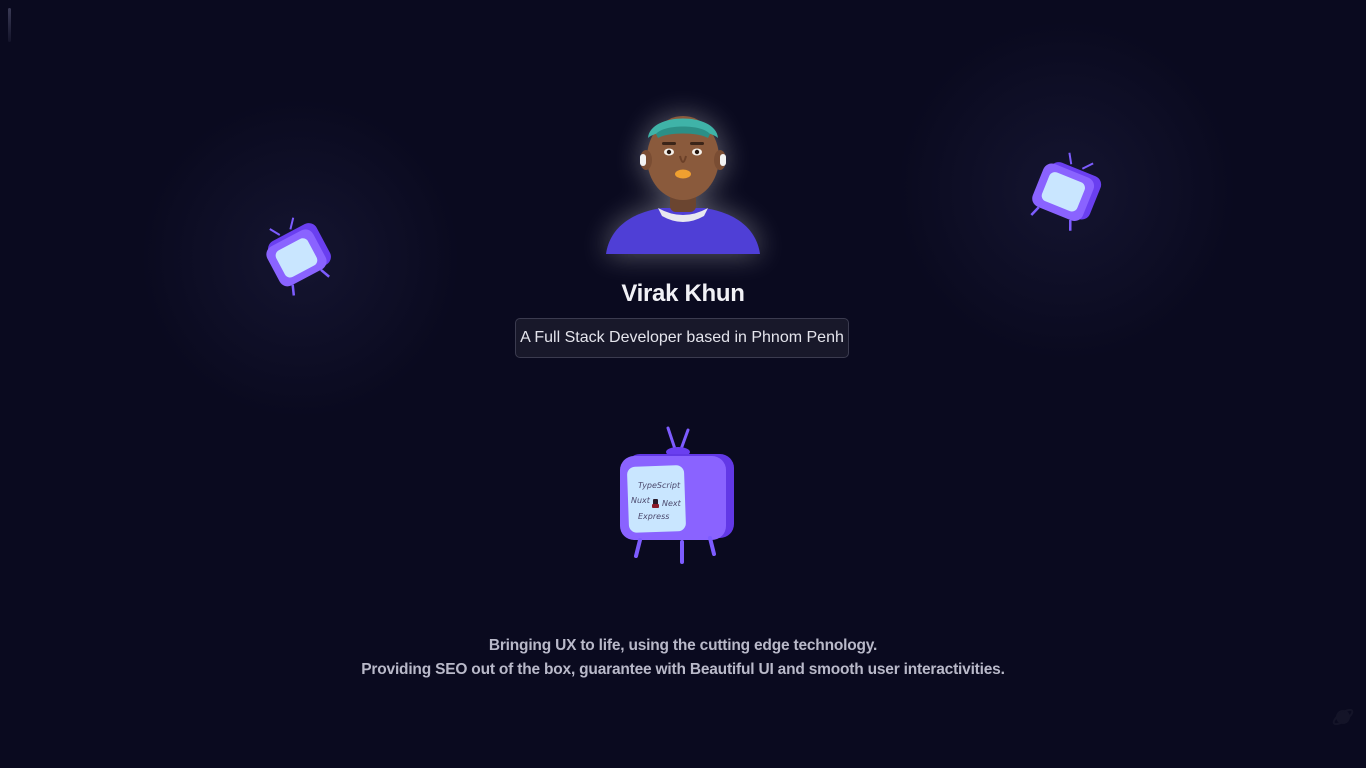 The width and height of the screenshot is (1366, 768). Describe the element at coordinates (300, 256) in the screenshot. I see `floating-tv-left` at that location.